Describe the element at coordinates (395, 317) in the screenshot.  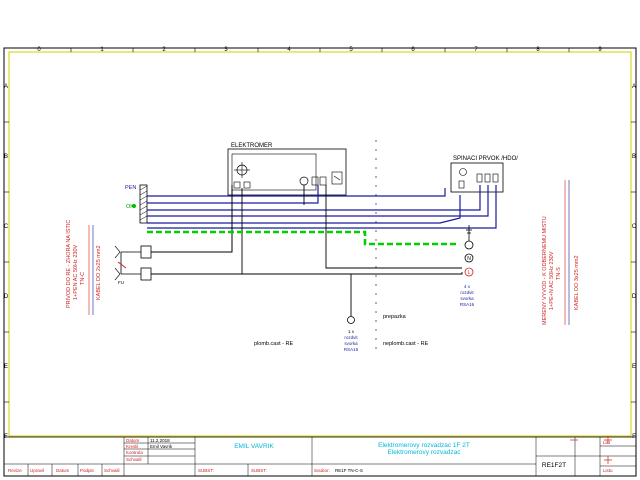
I see `prepazka-label: prepazka` at that location.